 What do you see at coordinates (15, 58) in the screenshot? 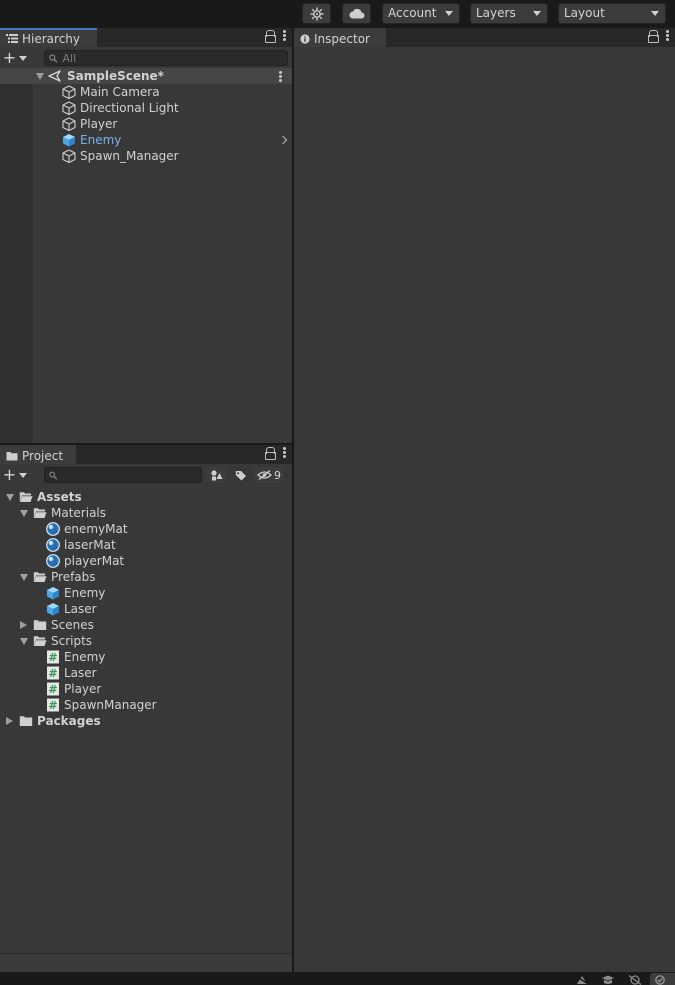
I see `hierarchy-create-button: +` at bounding box center [15, 58].